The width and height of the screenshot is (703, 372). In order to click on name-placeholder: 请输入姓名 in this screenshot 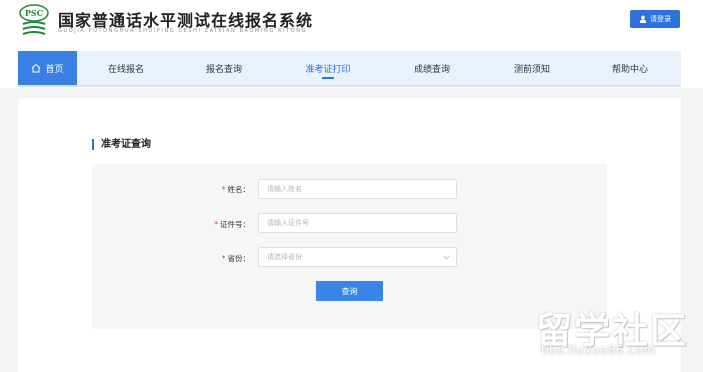, I will do `click(284, 189)`.